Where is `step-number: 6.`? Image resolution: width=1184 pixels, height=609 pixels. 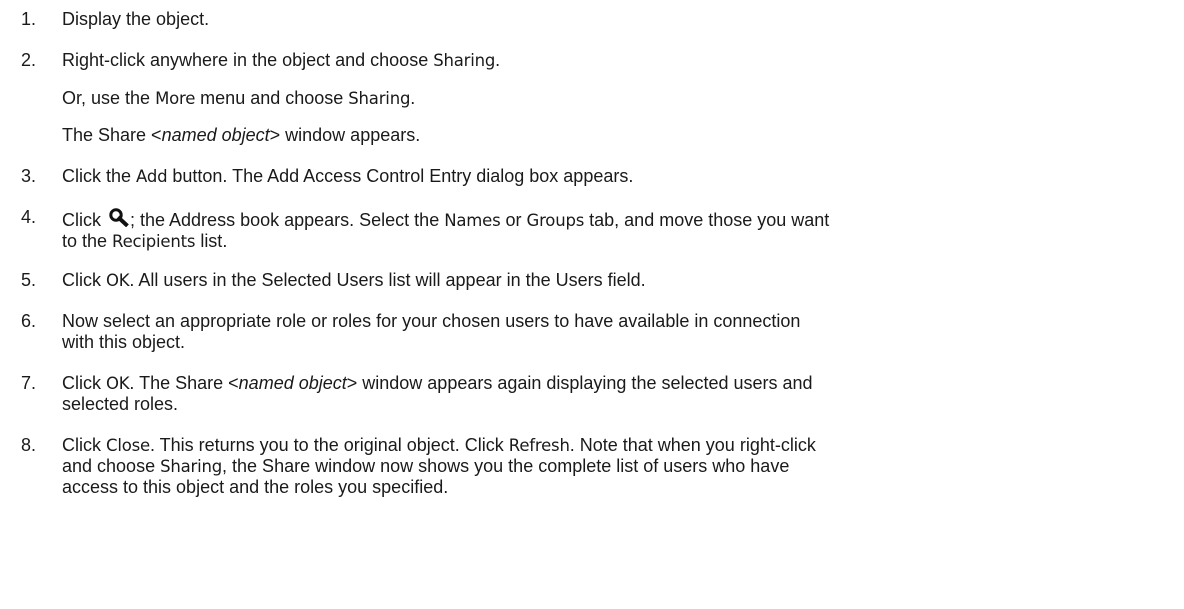
step-number: 6. is located at coordinates (29, 321).